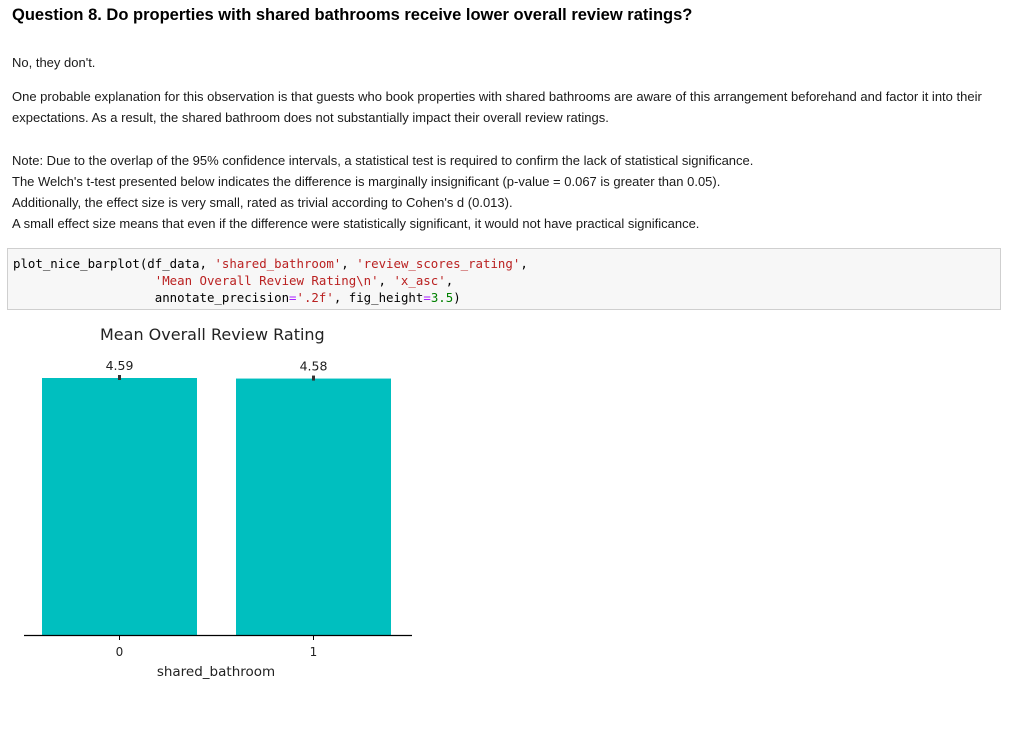  What do you see at coordinates (315, 297) in the screenshot?
I see `code-kw-precision-value: '.2f'` at bounding box center [315, 297].